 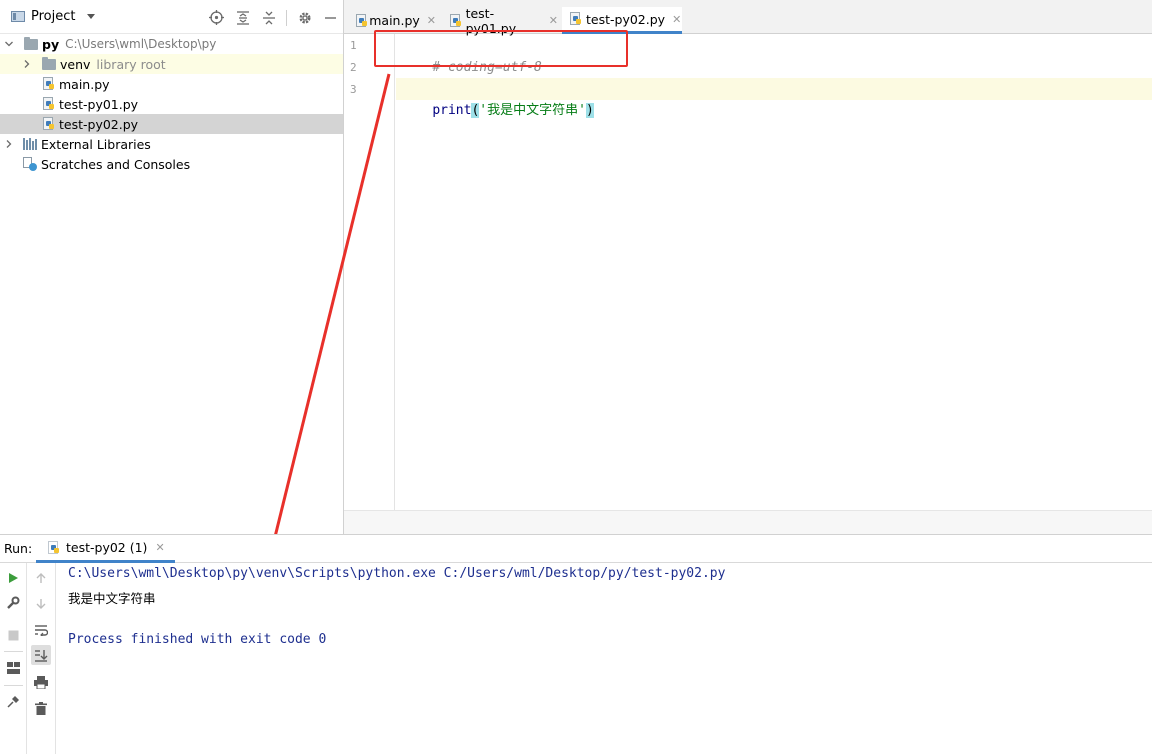 I want to click on tree-item-label: Scratches and Consoles, so click(x=116, y=164).